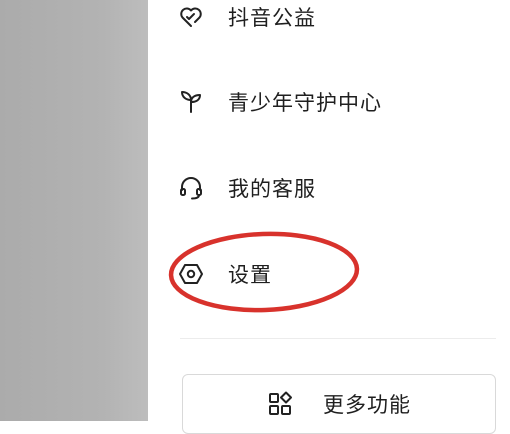 This screenshot has width=510, height=434. I want to click on grid-apps-icon, so click(281, 404).